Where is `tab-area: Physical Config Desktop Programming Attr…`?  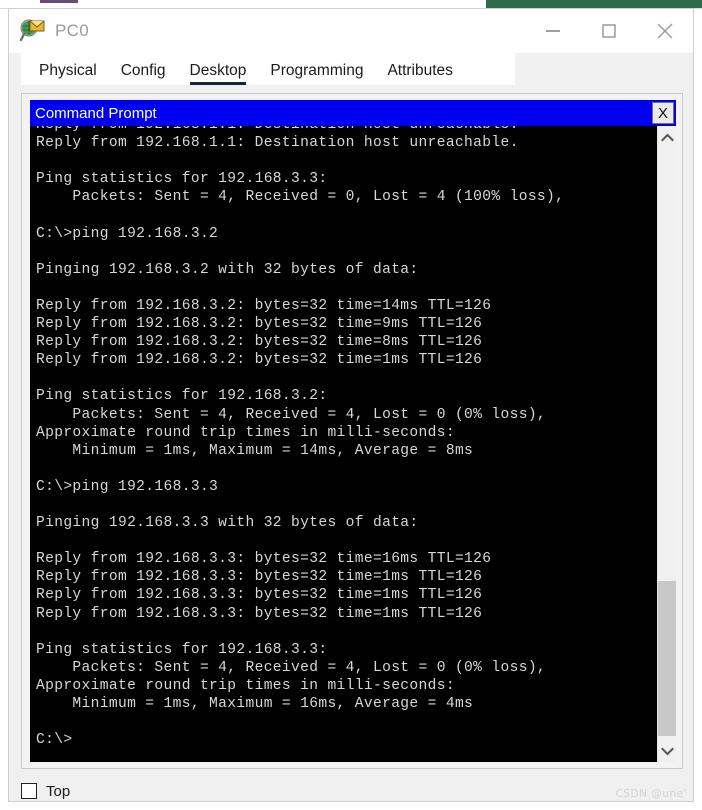
tab-area: Physical Config Desktop Programming Attr… is located at coordinates (351, 69).